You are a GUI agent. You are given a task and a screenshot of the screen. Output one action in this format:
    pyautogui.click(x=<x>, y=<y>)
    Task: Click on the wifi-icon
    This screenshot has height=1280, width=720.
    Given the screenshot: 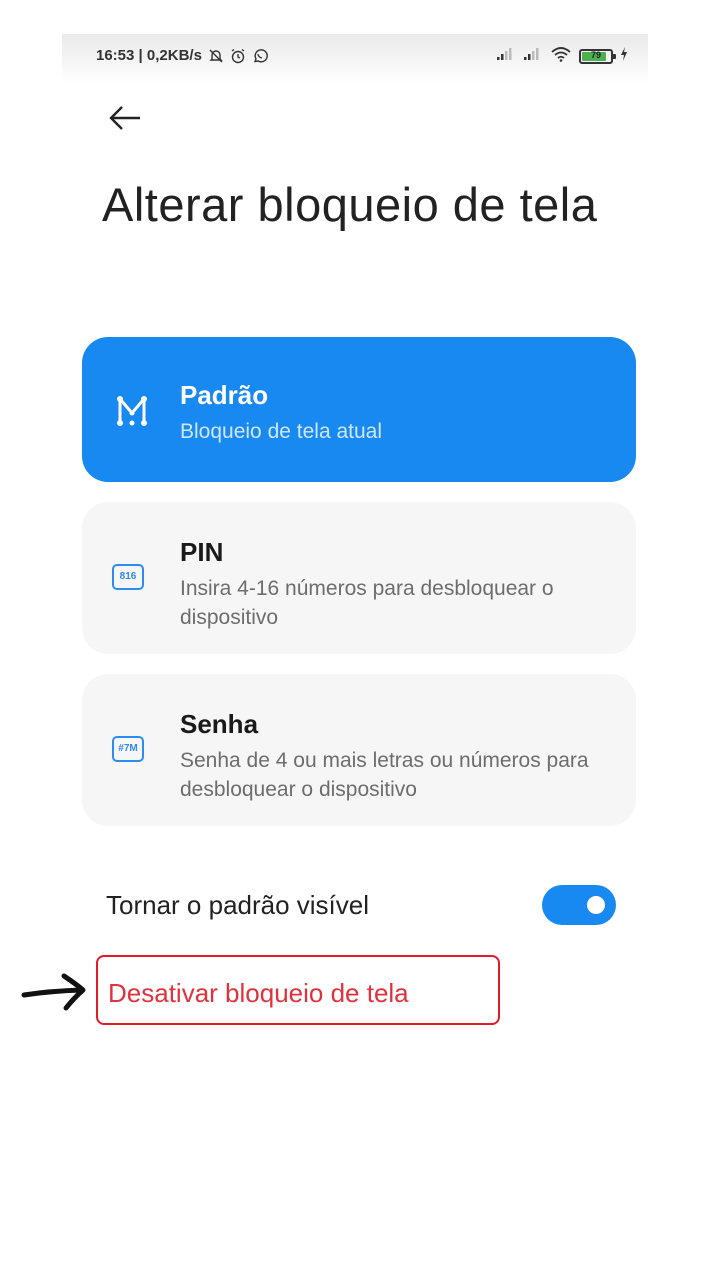 What is the action you would take?
    pyautogui.click(x=561, y=56)
    